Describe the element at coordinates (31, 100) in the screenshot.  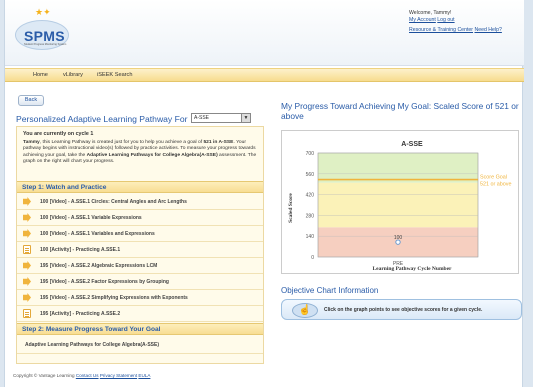
I see `back-button: Back` at that location.